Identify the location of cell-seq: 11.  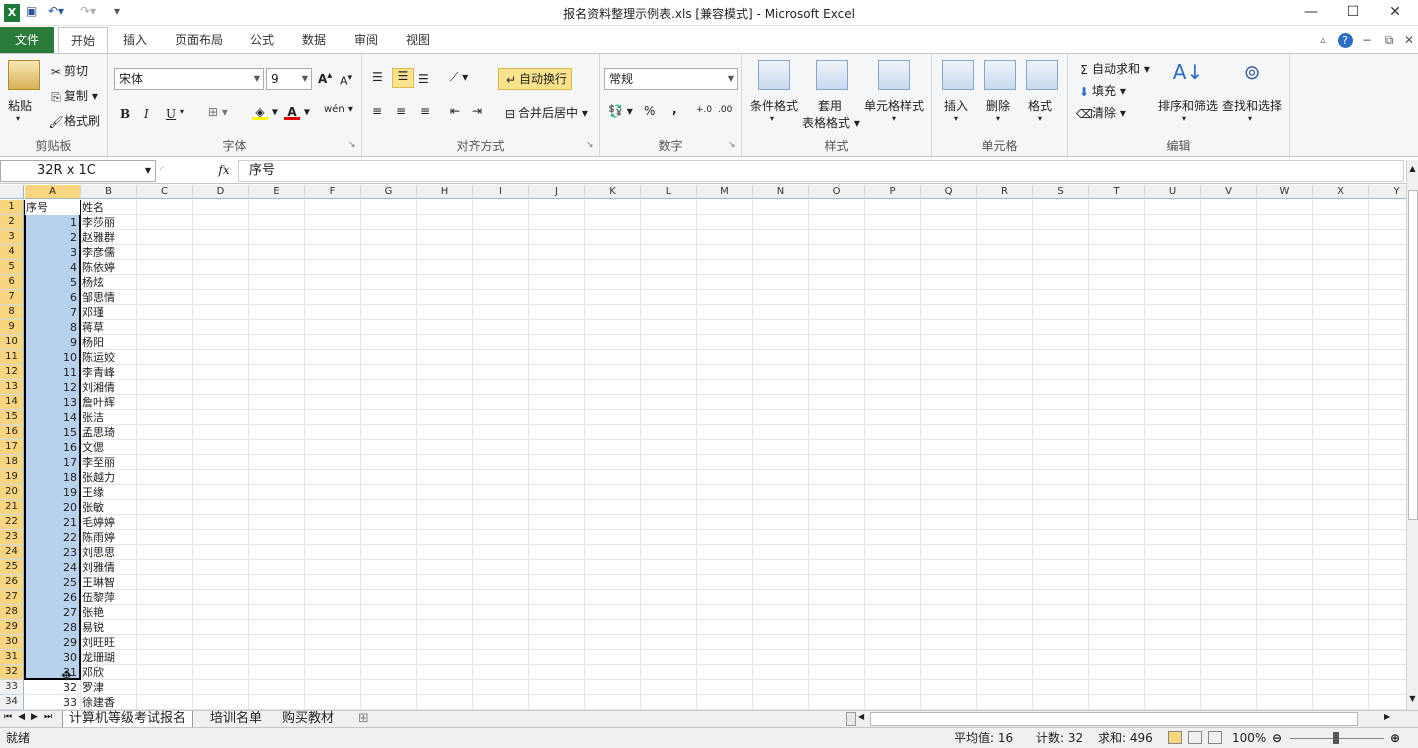
(52, 372).